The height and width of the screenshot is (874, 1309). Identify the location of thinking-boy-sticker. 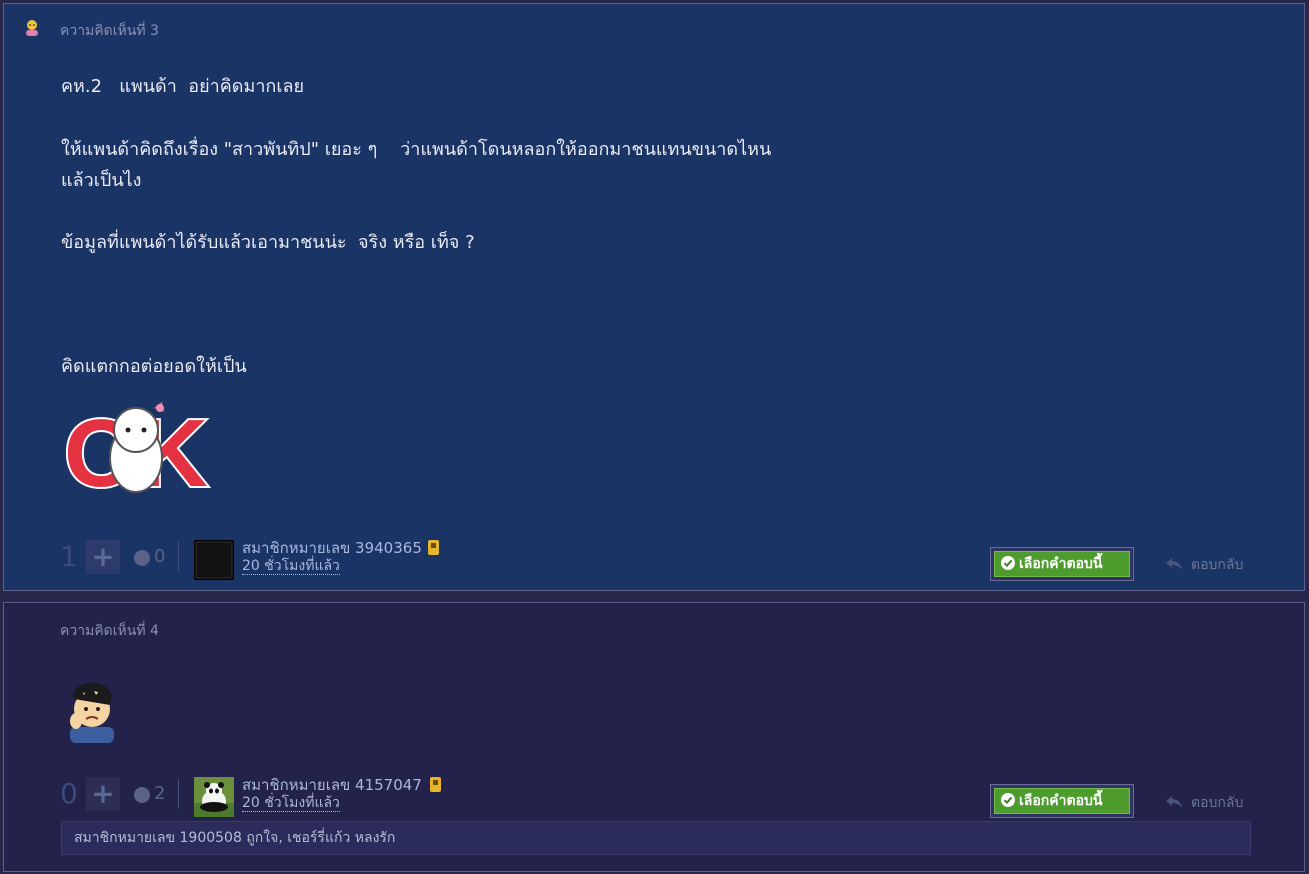
(92, 713).